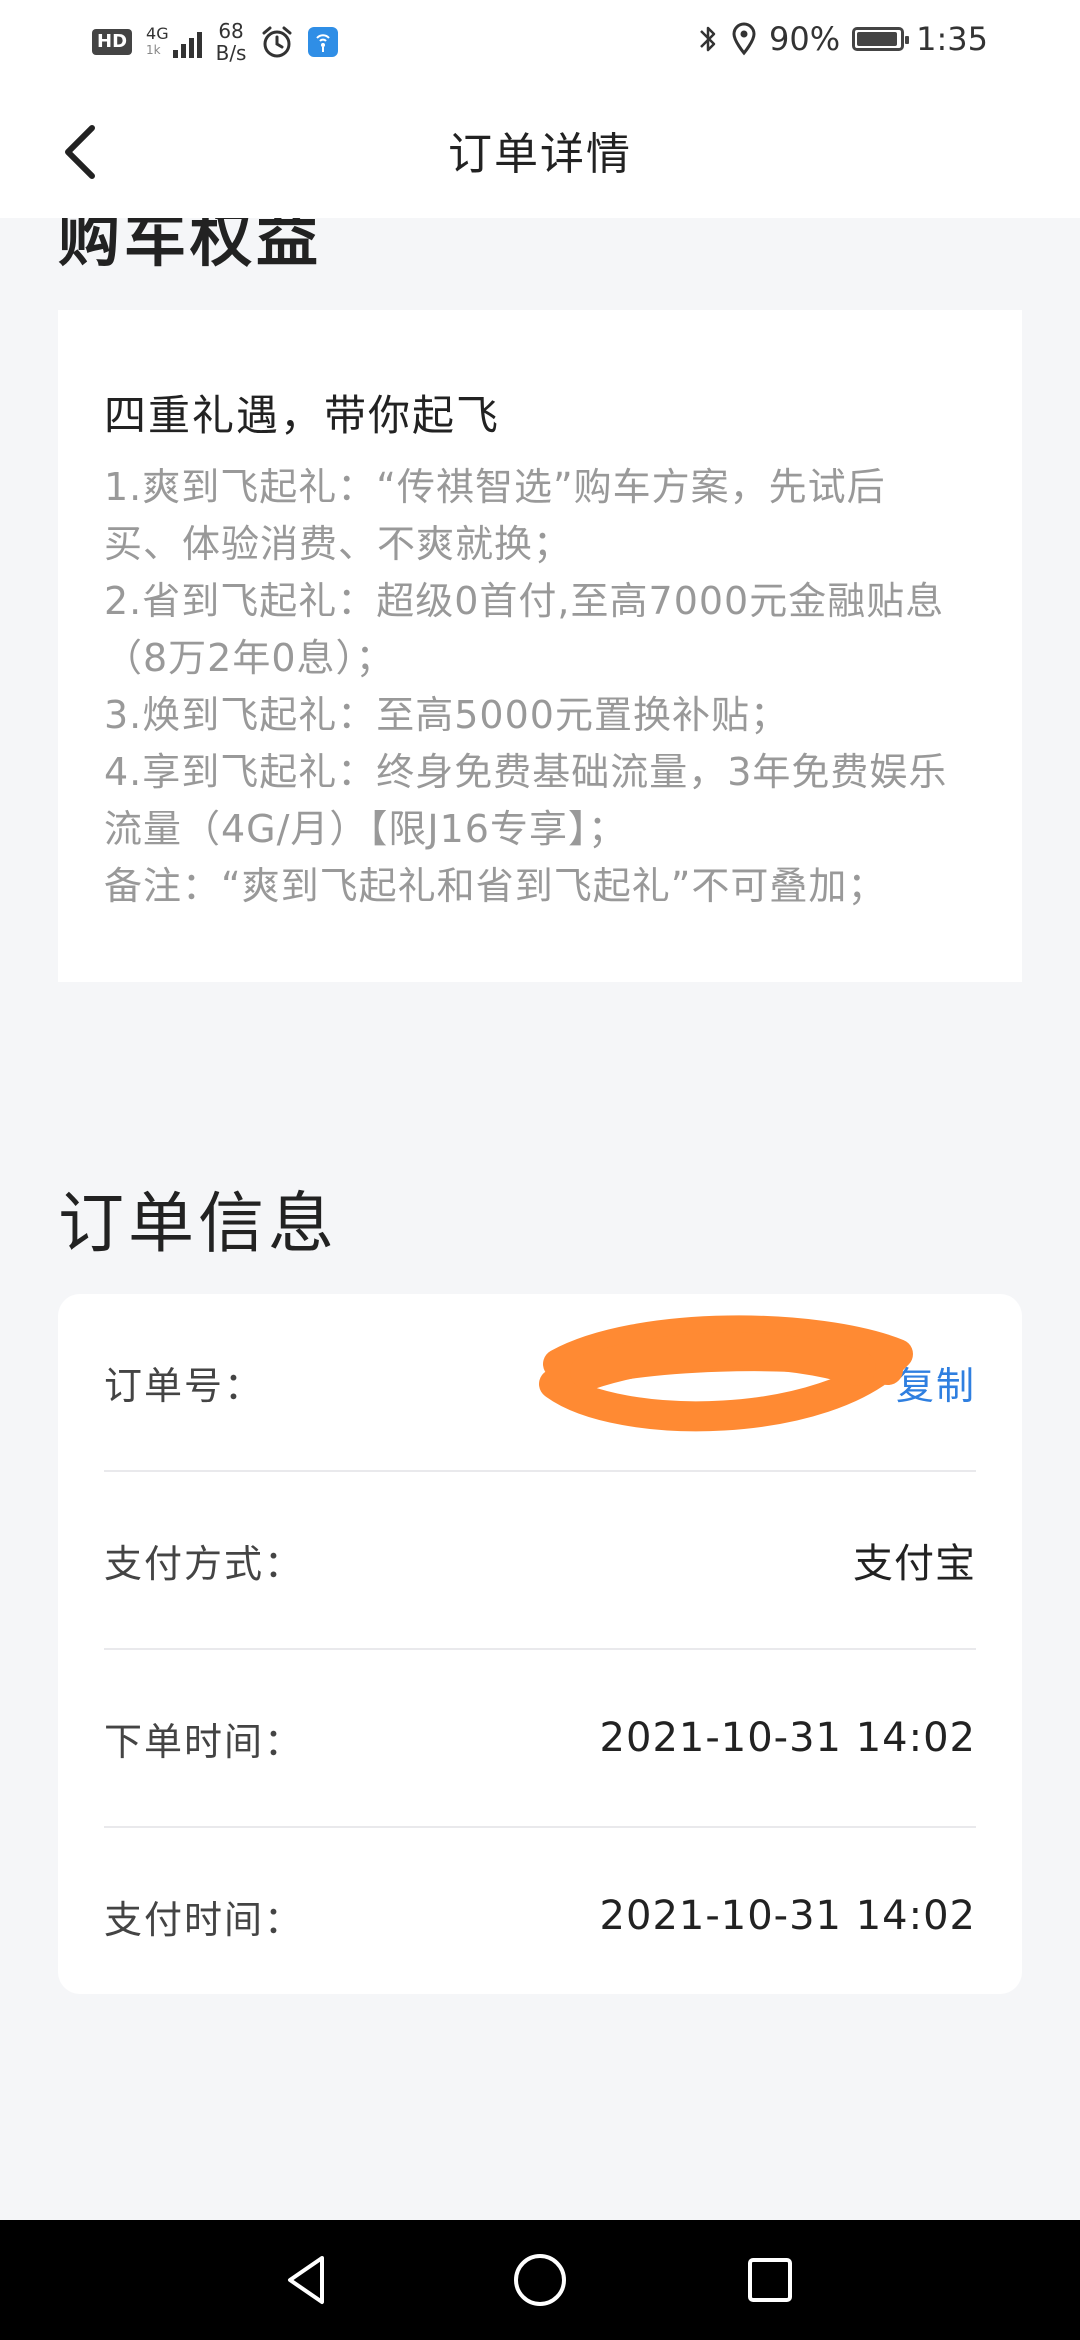  I want to click on network-indicator: 4G 1k, so click(174, 42).